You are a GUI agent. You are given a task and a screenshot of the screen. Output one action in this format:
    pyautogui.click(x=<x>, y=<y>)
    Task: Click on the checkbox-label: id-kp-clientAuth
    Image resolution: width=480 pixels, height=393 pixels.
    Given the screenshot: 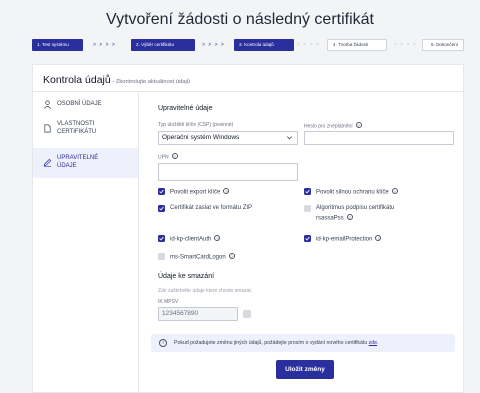 What is the action you would take?
    pyautogui.click(x=191, y=239)
    